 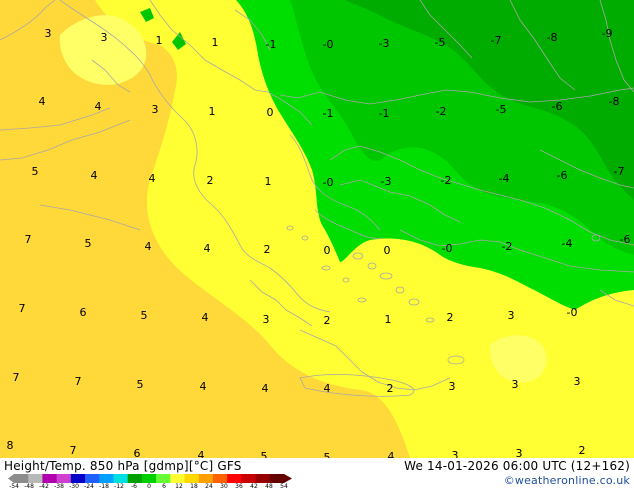 What do you see at coordinates (123, 466) in the screenshot?
I see `map-title: Height/Temp. 850 hPa [gdmp][°C] GFS` at bounding box center [123, 466].